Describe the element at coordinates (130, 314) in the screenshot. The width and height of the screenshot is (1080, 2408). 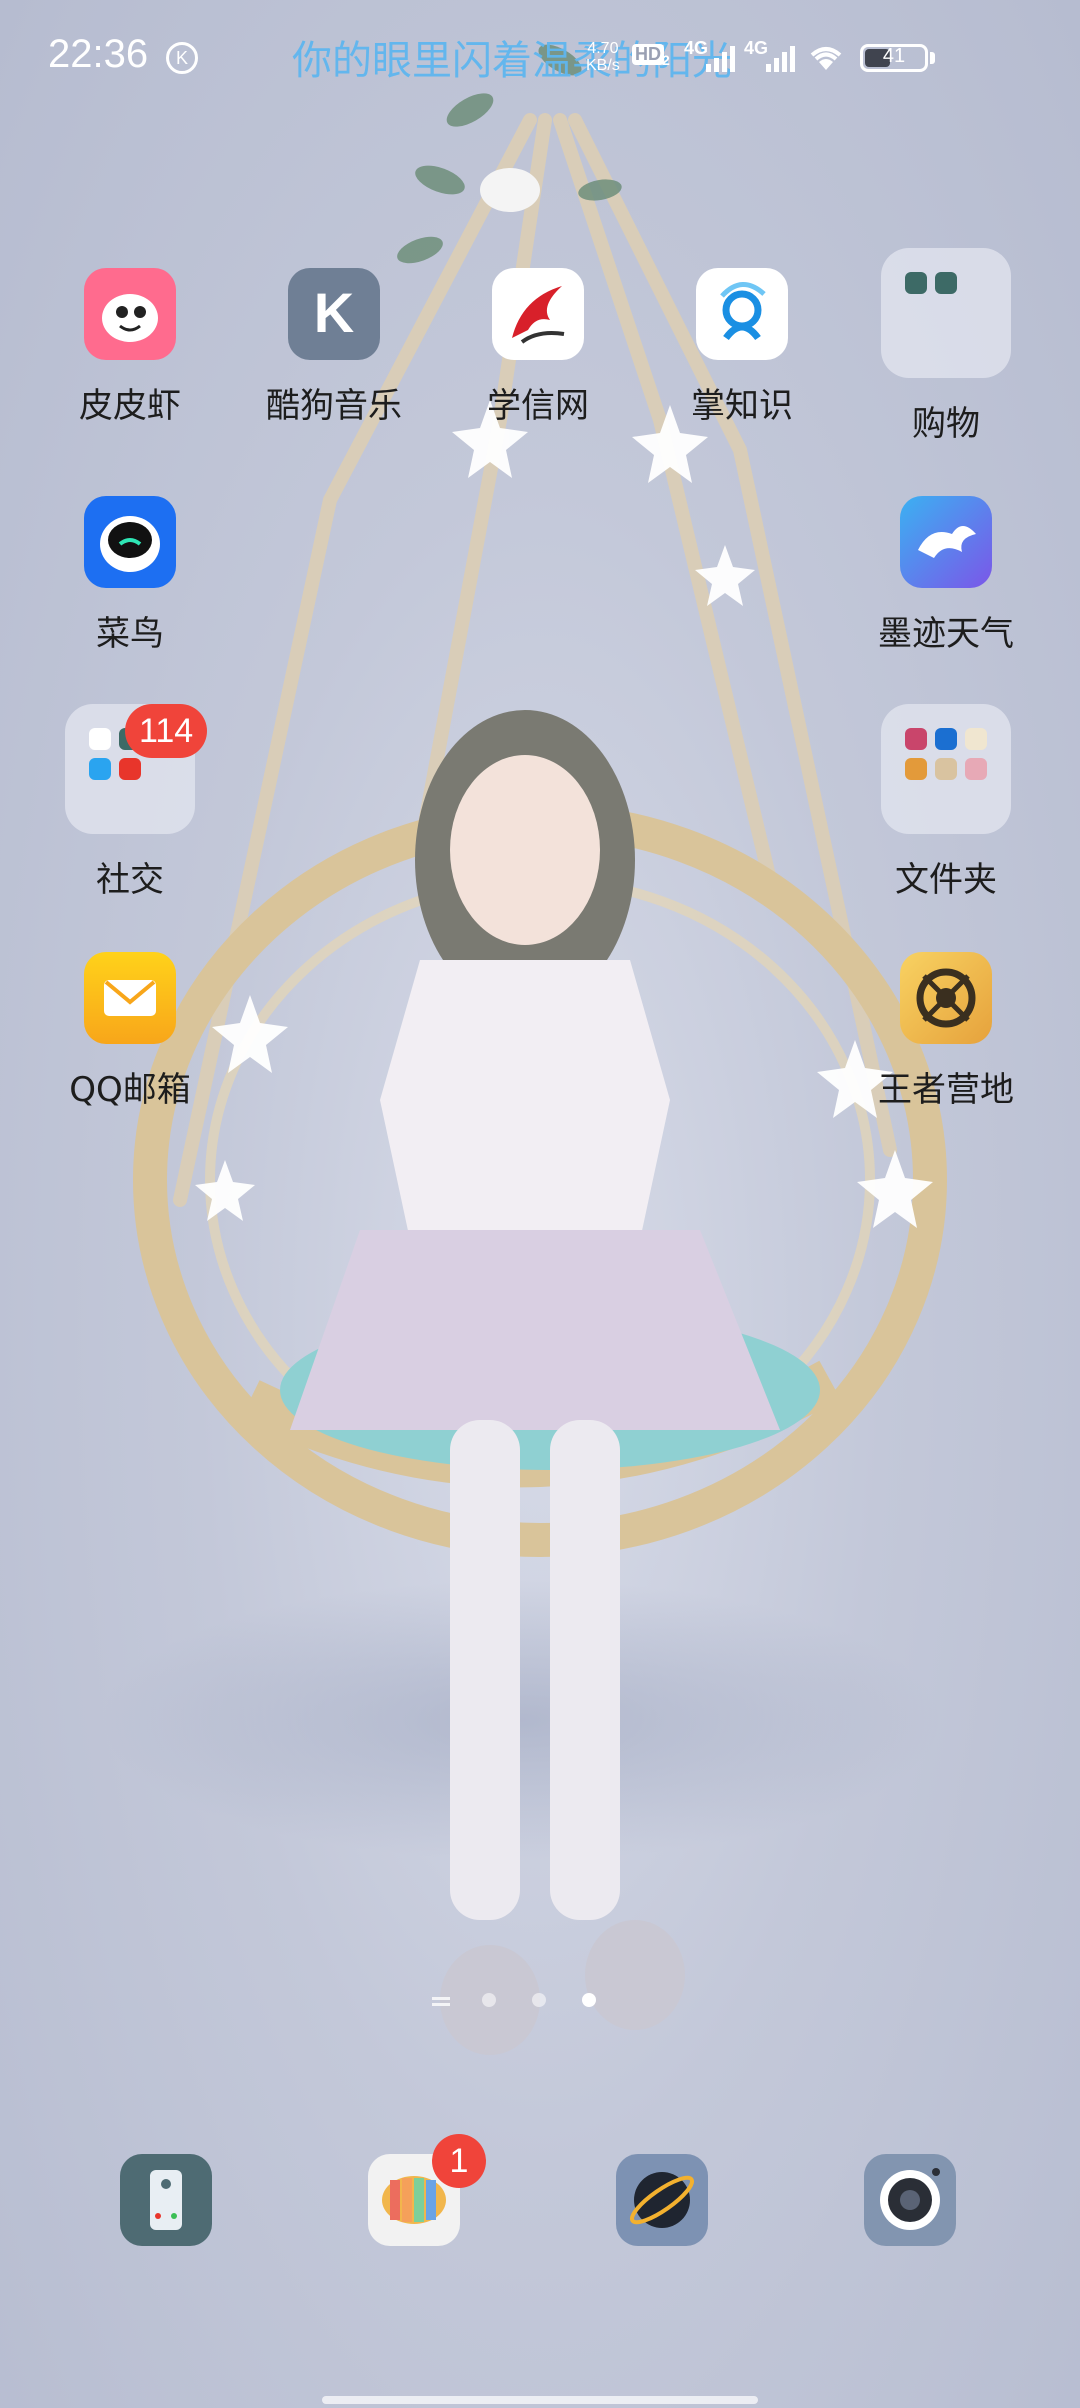
I see `pipixia-icon` at that location.